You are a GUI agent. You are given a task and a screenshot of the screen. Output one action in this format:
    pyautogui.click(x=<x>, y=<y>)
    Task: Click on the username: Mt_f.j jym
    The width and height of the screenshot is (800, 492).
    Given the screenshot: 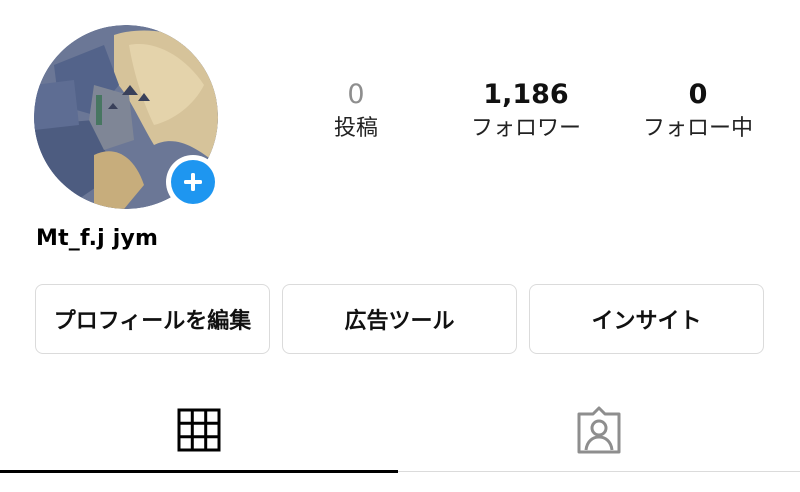 What is the action you would take?
    pyautogui.click(x=97, y=238)
    